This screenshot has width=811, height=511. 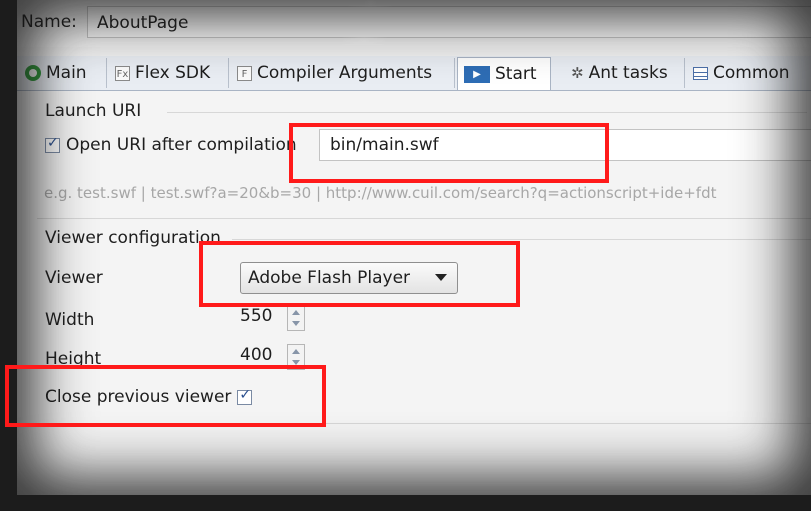 I want to click on glare-decoration, so click(x=367, y=22).